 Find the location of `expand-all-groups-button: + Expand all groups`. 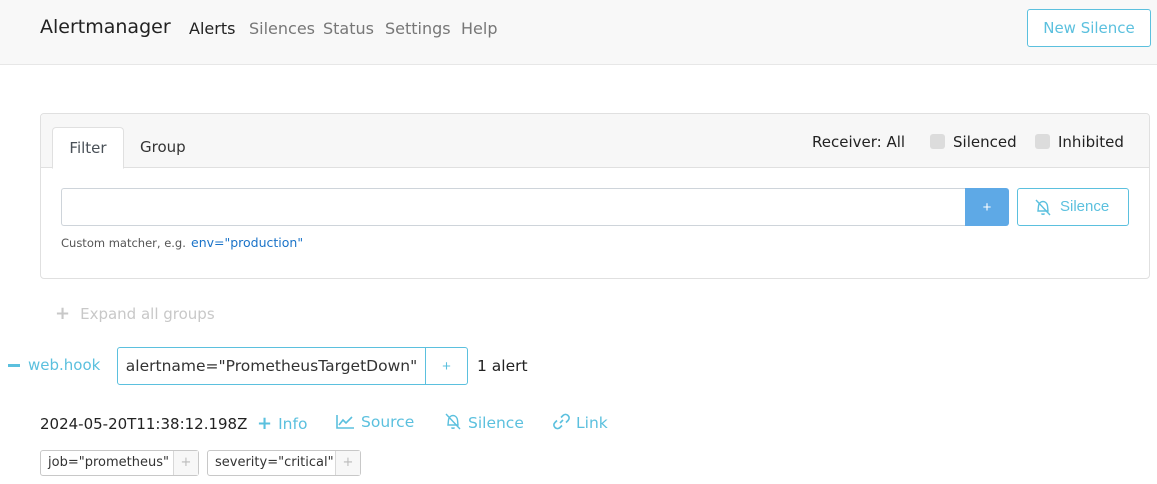

expand-all-groups-button: + Expand all groups is located at coordinates (135, 313).